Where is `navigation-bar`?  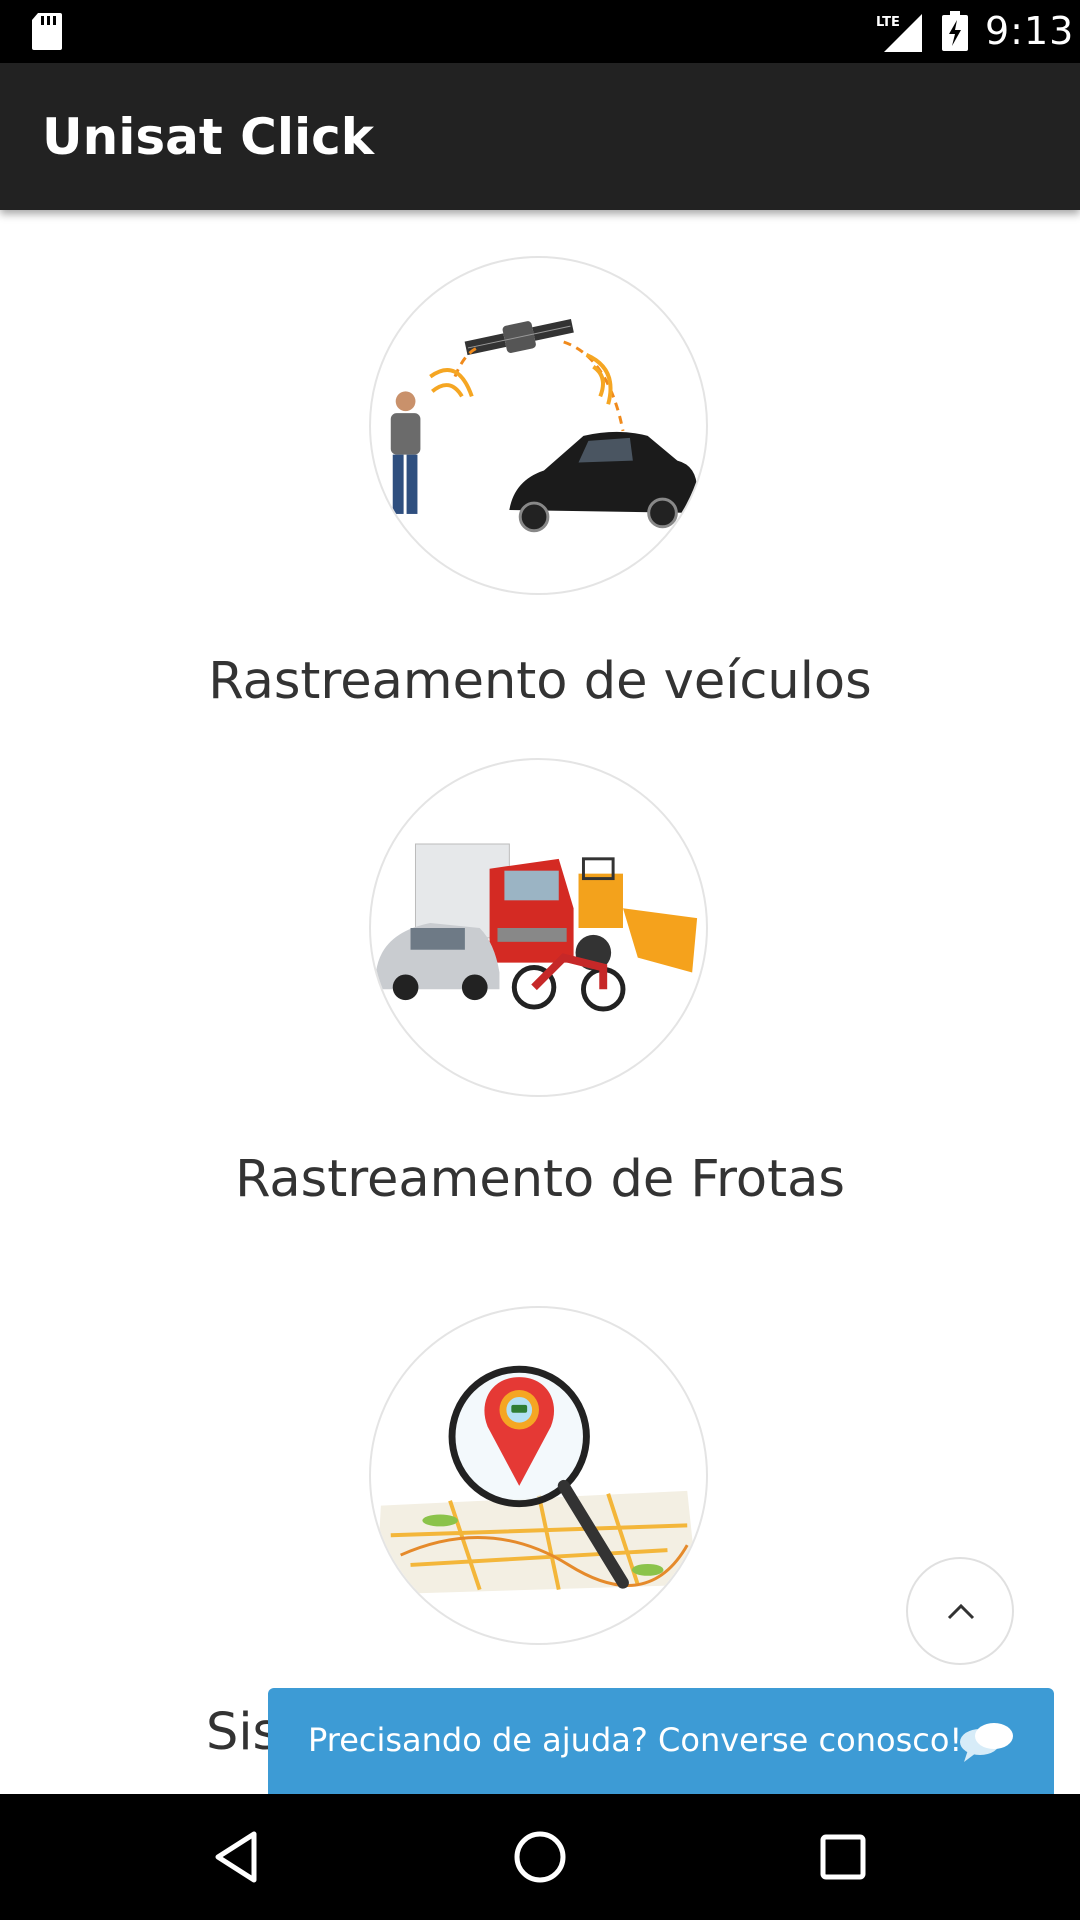
navigation-bar is located at coordinates (540, 1857).